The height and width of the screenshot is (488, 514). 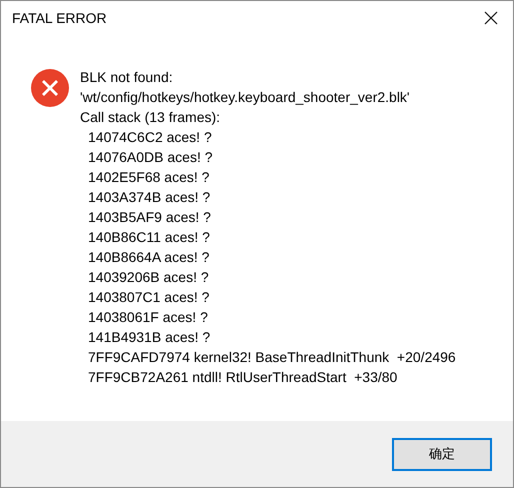 I want to click on stack-frame-line: 7FF9CB72A261 ntdll! RtlUserThreadStart +33/80, so click(x=242, y=377).